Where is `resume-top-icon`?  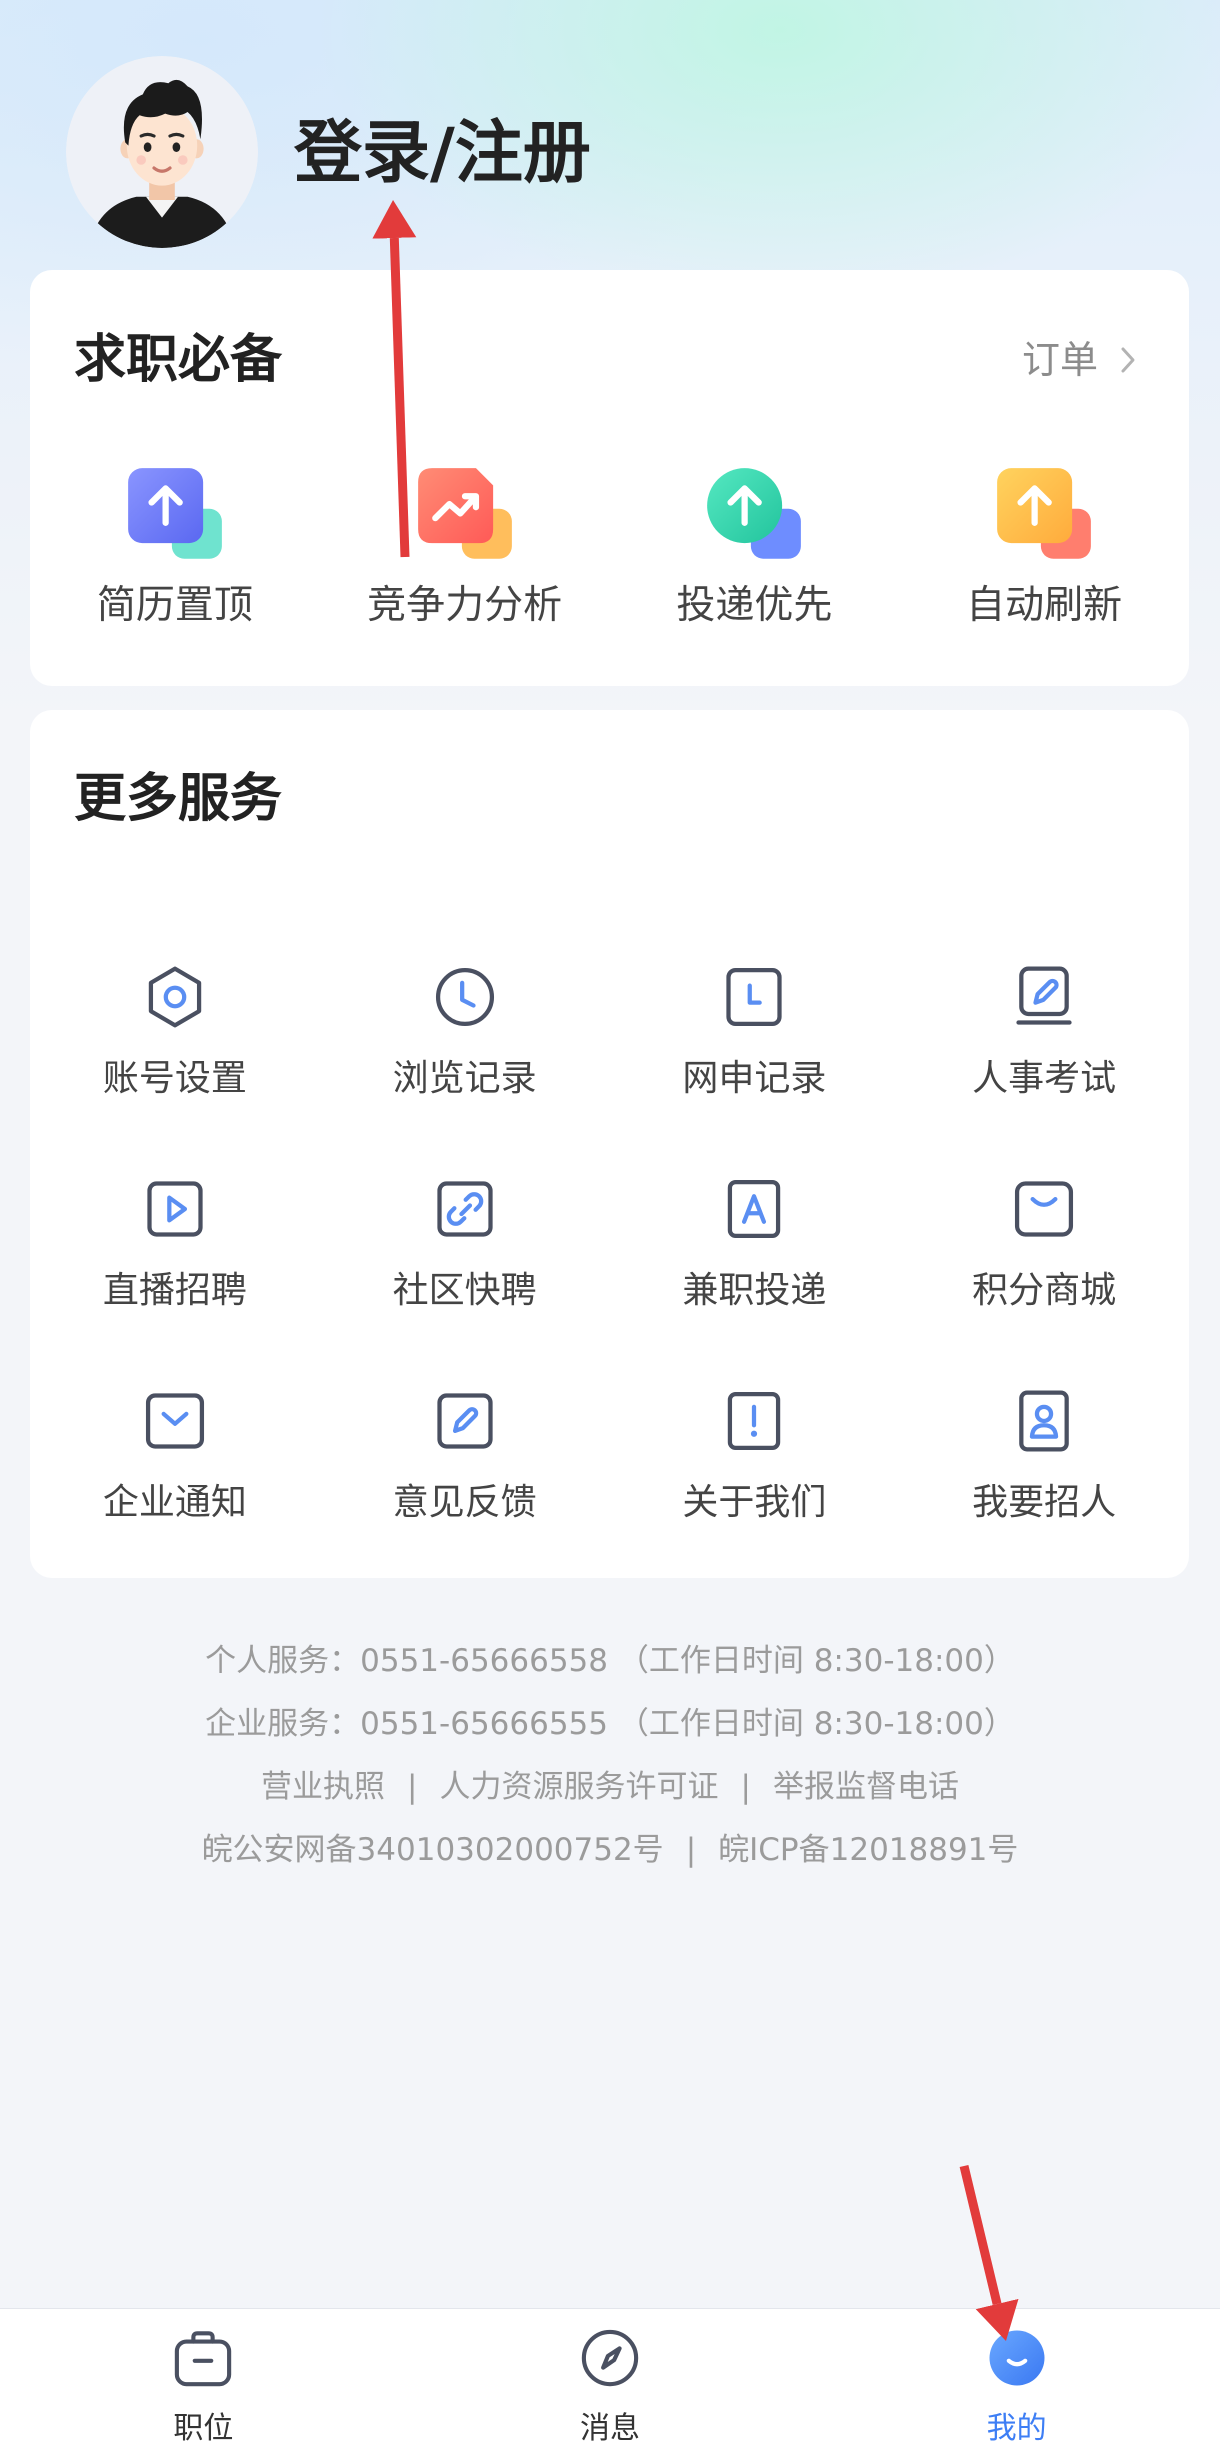 resume-top-icon is located at coordinates (175, 515).